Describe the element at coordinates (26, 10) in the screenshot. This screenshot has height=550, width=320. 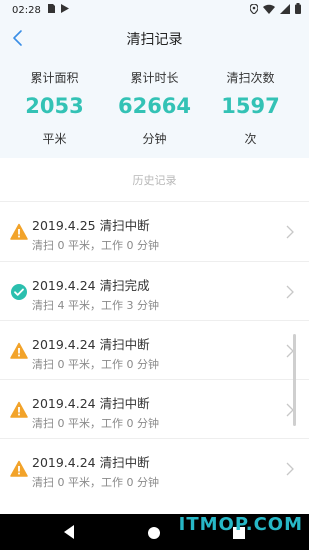
I see `status-time: 02:28` at that location.